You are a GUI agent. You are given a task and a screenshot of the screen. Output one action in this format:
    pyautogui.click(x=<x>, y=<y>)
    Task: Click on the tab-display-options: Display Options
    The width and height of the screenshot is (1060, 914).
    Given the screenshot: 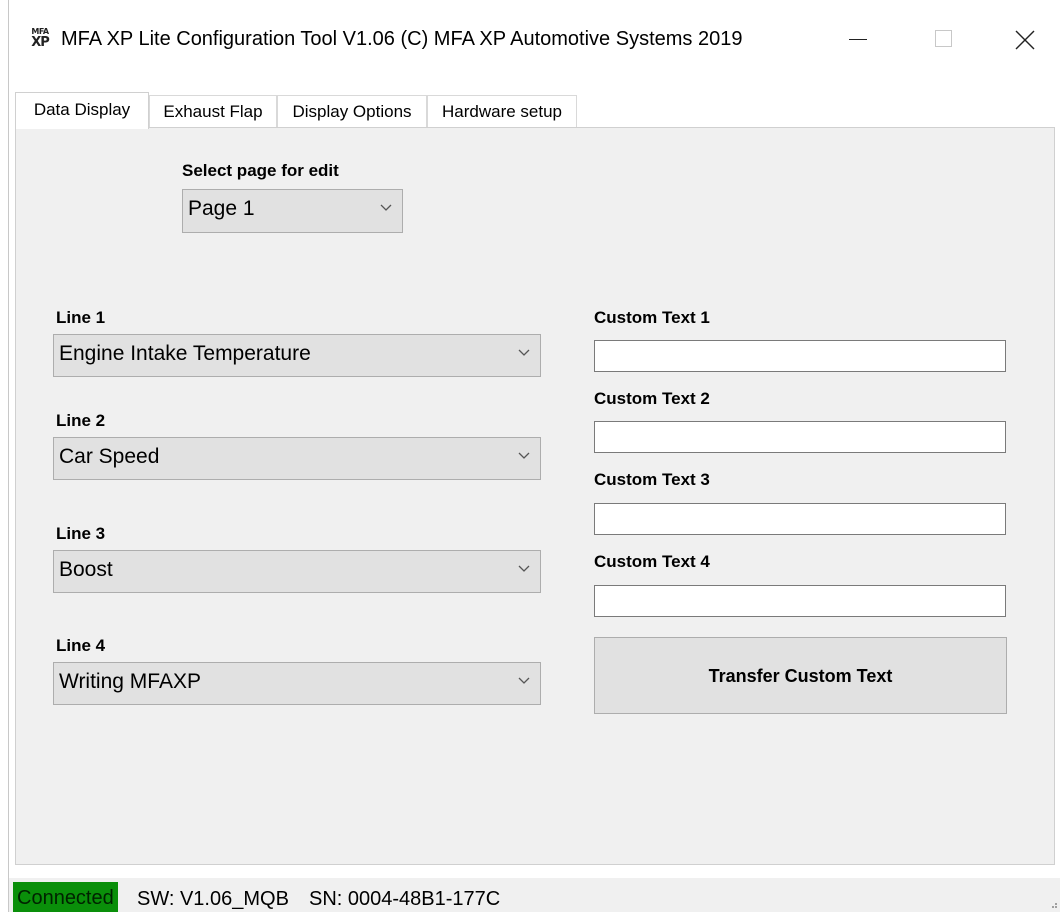 What is the action you would take?
    pyautogui.click(x=352, y=111)
    